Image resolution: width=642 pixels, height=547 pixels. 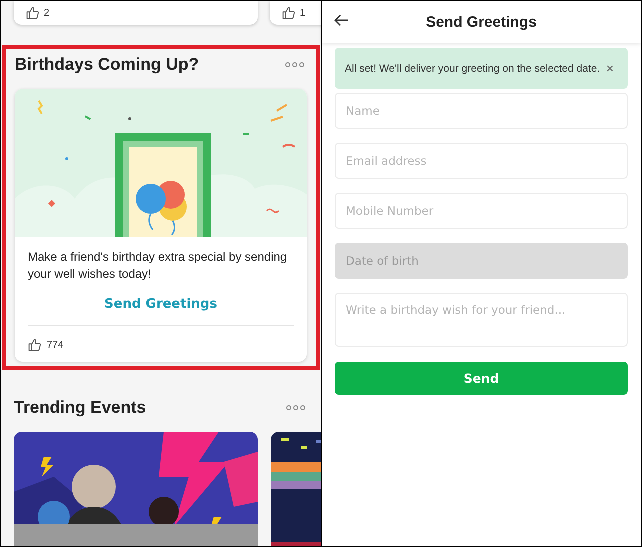 What do you see at coordinates (481, 22) in the screenshot?
I see `page-title: Send Greetings` at bounding box center [481, 22].